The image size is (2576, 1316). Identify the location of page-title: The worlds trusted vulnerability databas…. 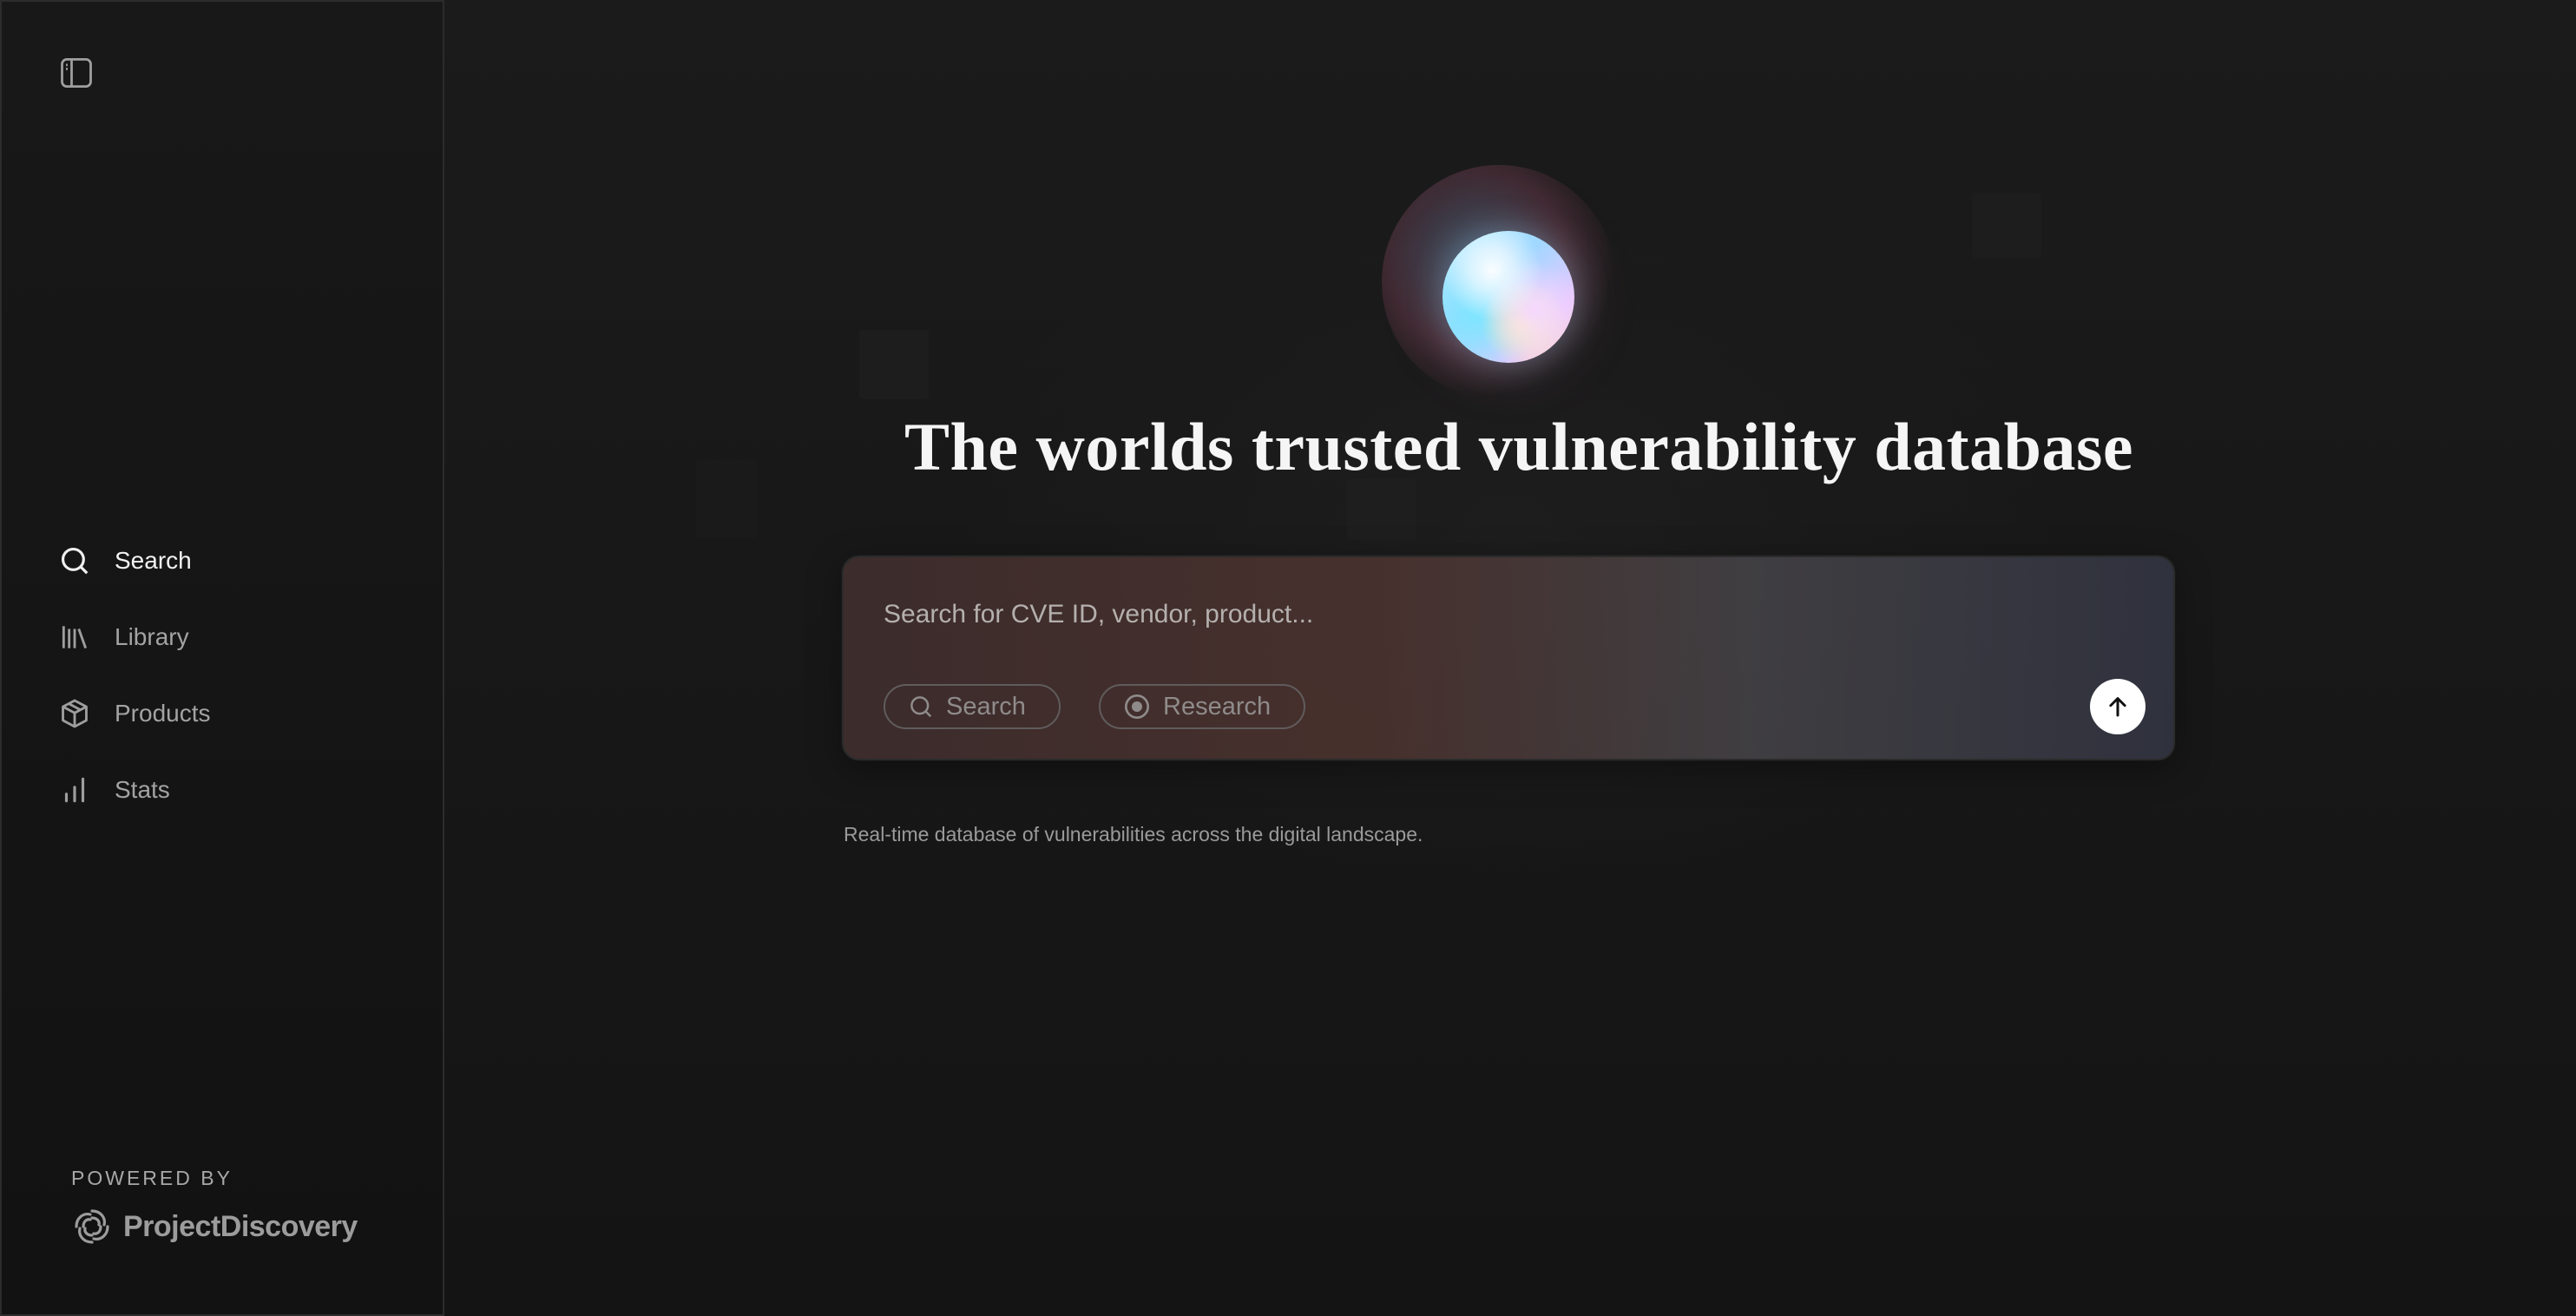
(1518, 447).